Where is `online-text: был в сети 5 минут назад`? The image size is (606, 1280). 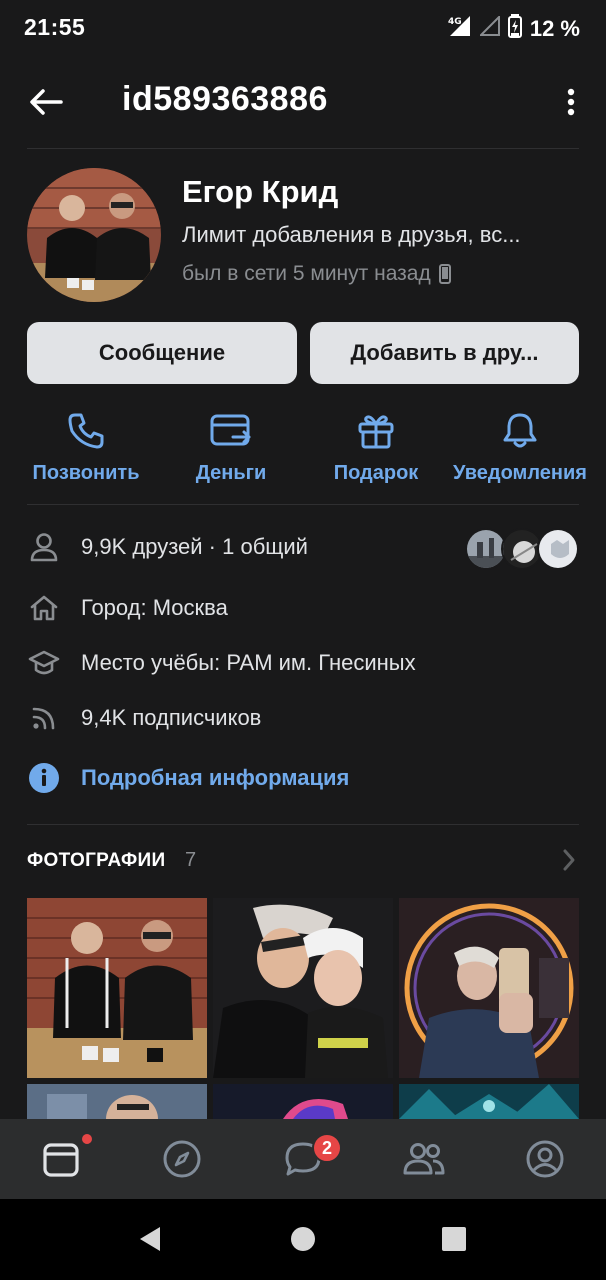 online-text: был в сети 5 минут назад is located at coordinates (306, 273).